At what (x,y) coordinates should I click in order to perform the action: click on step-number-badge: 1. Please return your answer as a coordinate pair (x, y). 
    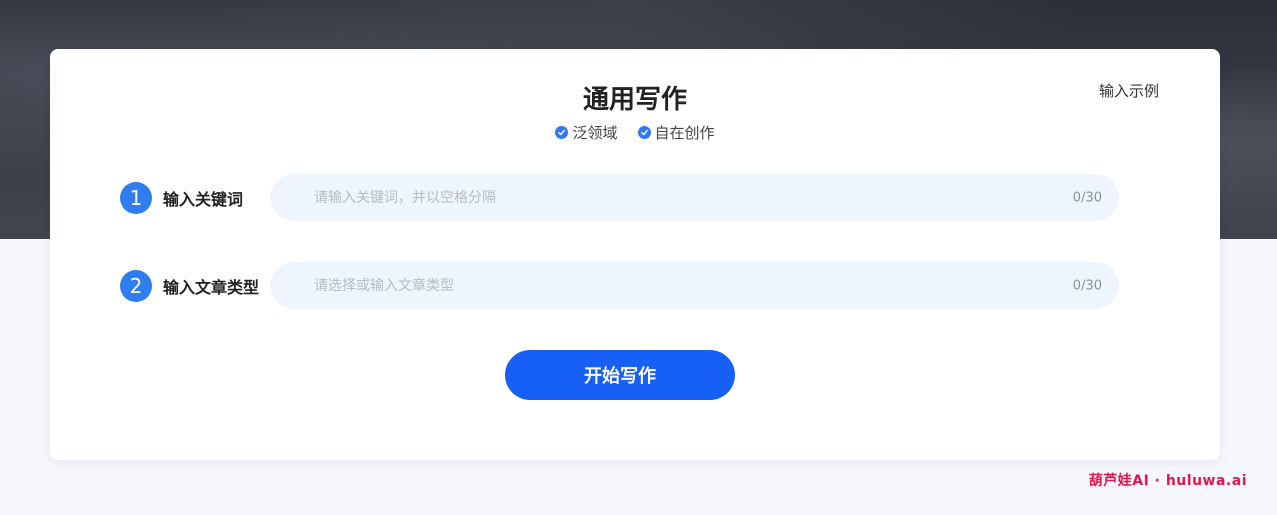
    Looking at the image, I should click on (136, 197).